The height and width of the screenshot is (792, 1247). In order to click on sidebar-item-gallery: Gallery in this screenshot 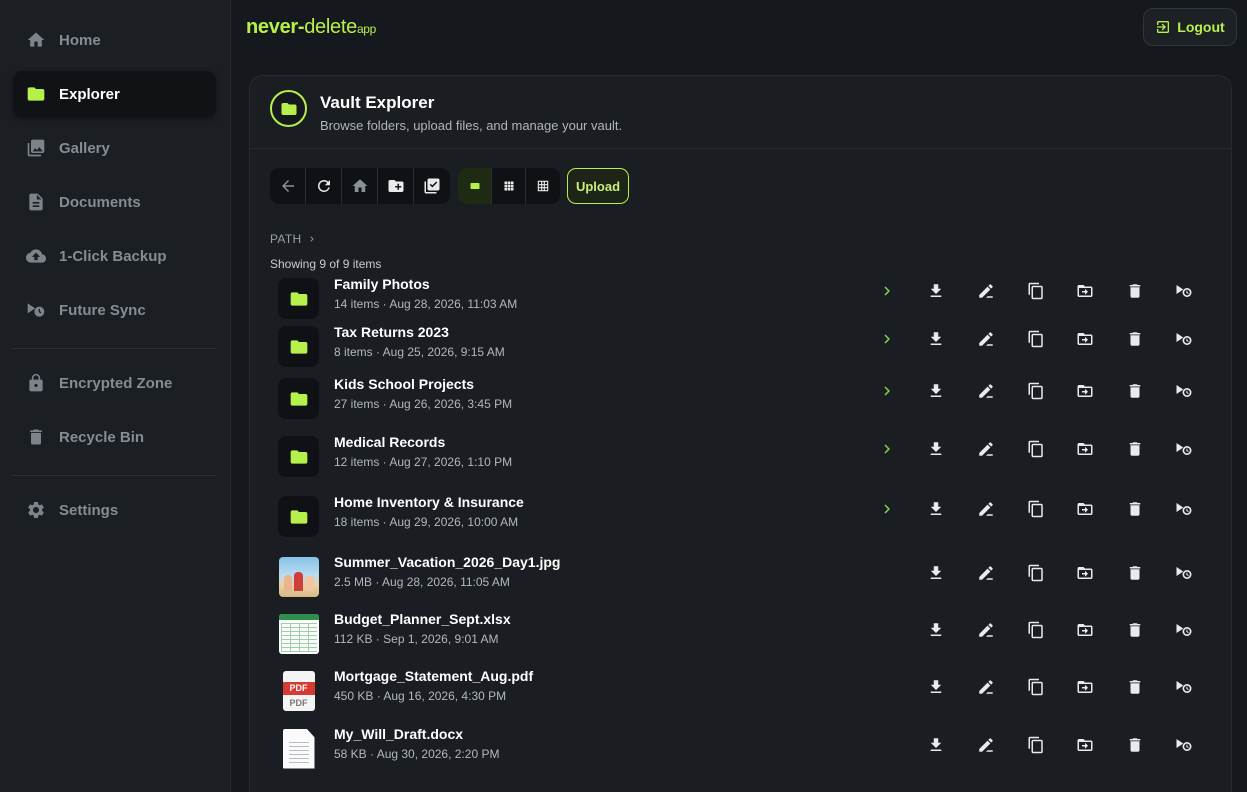, I will do `click(114, 148)`.